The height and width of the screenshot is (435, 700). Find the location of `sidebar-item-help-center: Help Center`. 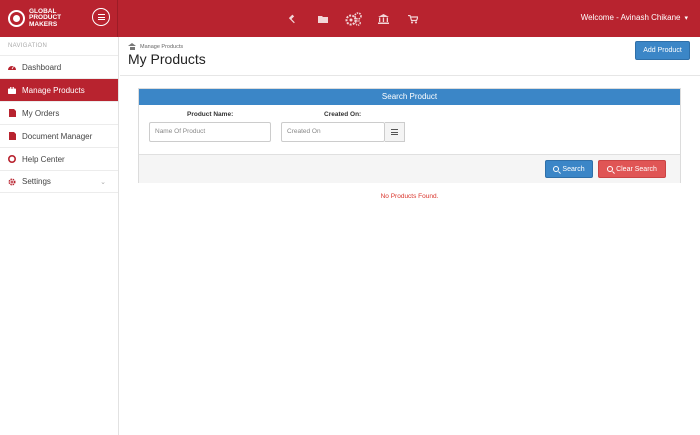

sidebar-item-help-center: Help Center is located at coordinates (59, 158).